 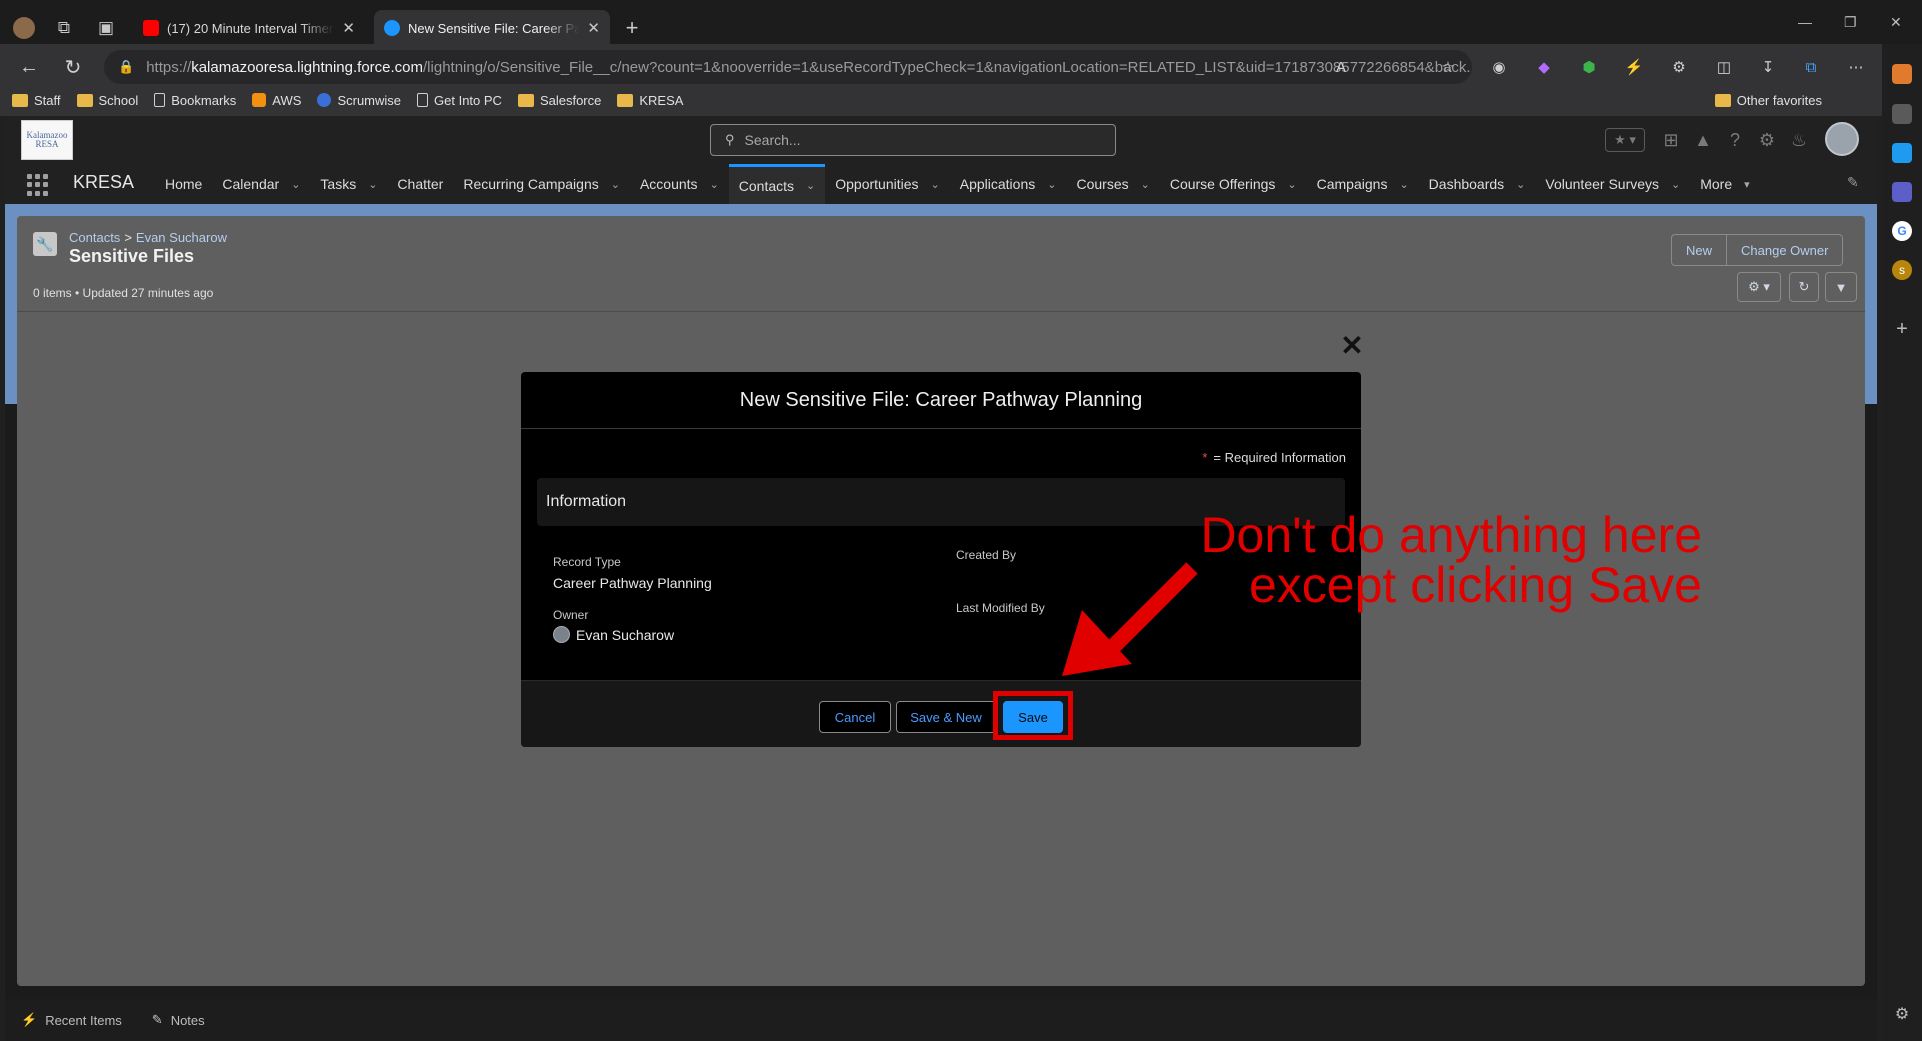 I want to click on nav-item-courses: Courses ⌄, so click(x=1112, y=184).